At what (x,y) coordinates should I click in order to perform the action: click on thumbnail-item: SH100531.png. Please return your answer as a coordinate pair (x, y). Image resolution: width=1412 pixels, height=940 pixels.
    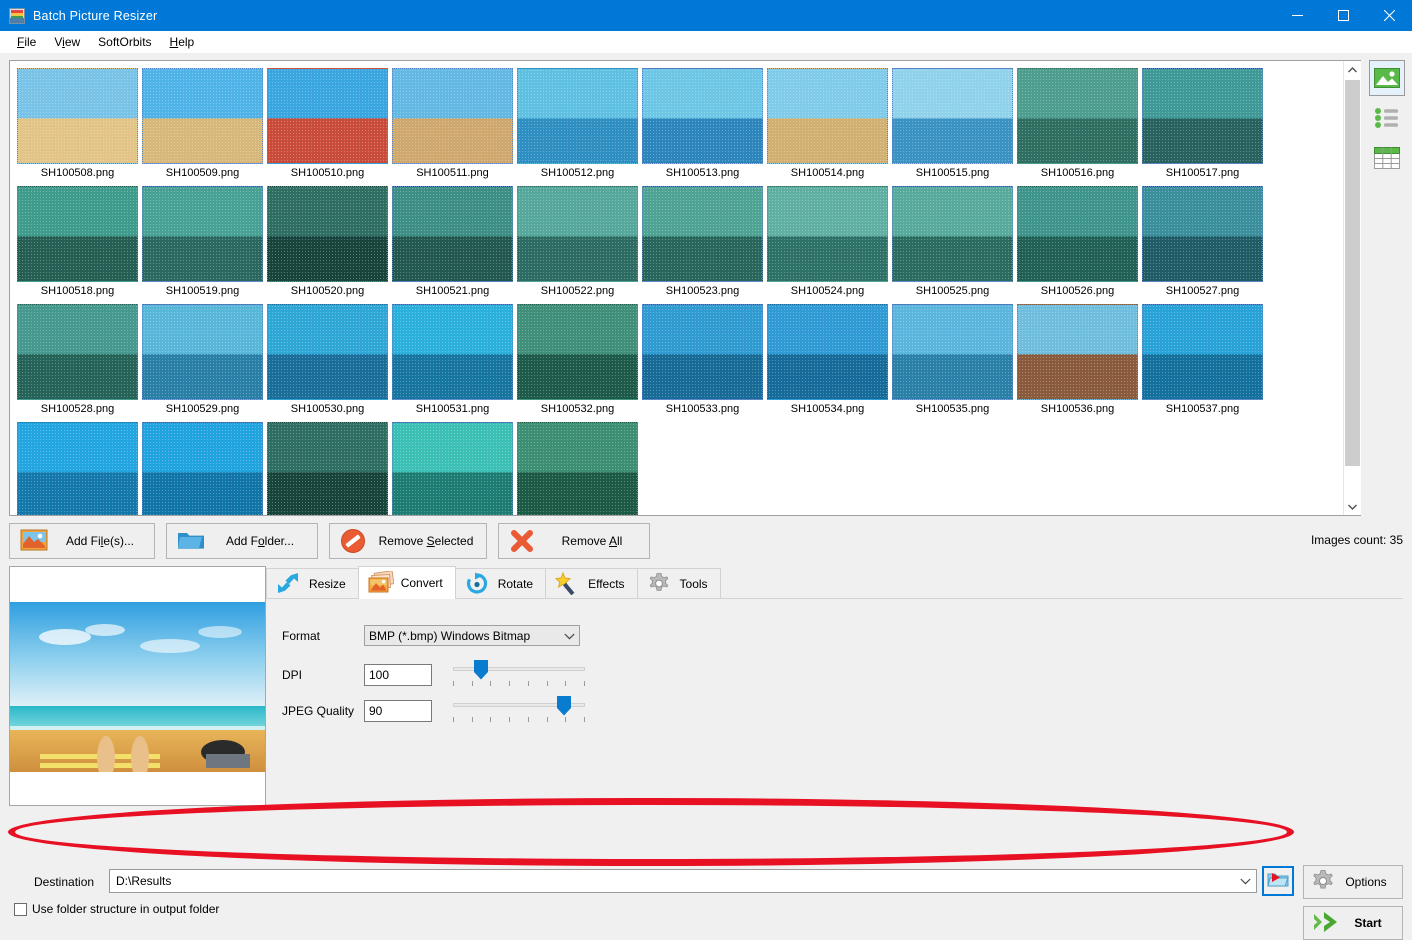
    Looking at the image, I should click on (452, 361).